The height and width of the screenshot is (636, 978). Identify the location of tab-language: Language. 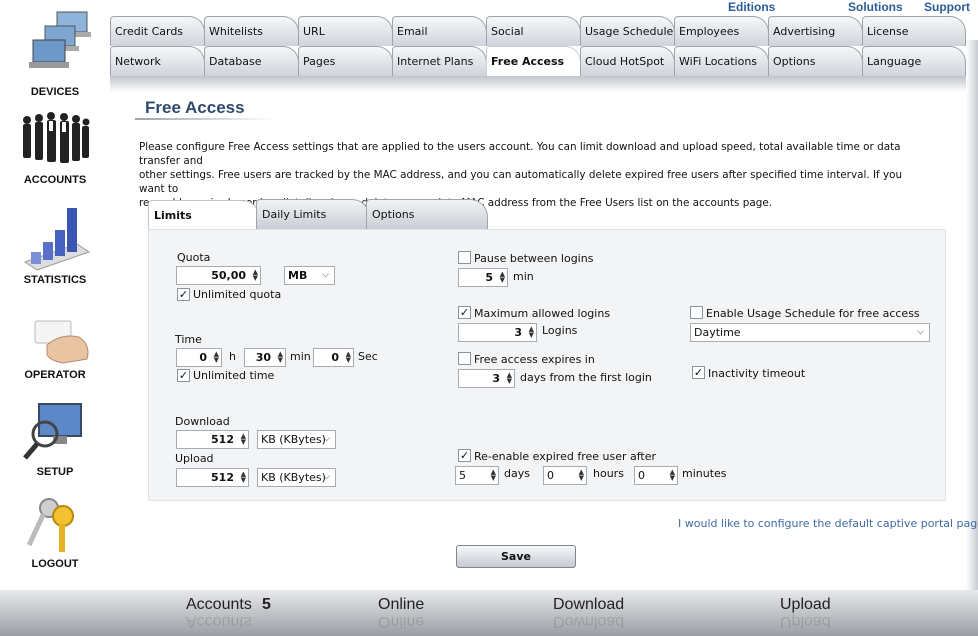
(914, 61).